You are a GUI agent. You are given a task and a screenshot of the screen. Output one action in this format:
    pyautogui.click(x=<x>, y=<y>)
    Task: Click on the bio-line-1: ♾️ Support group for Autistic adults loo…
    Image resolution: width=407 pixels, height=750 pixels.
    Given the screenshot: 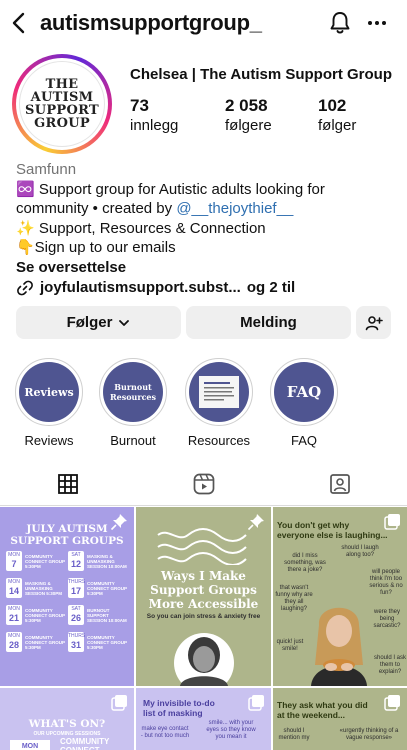 What is the action you would take?
    pyautogui.click(x=170, y=189)
    